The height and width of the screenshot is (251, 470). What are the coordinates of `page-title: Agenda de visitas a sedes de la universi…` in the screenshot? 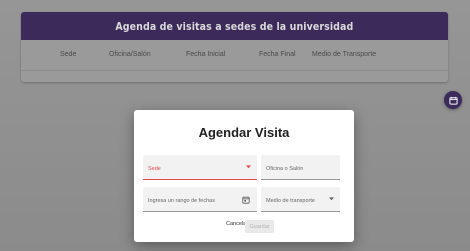 It's located at (234, 26).